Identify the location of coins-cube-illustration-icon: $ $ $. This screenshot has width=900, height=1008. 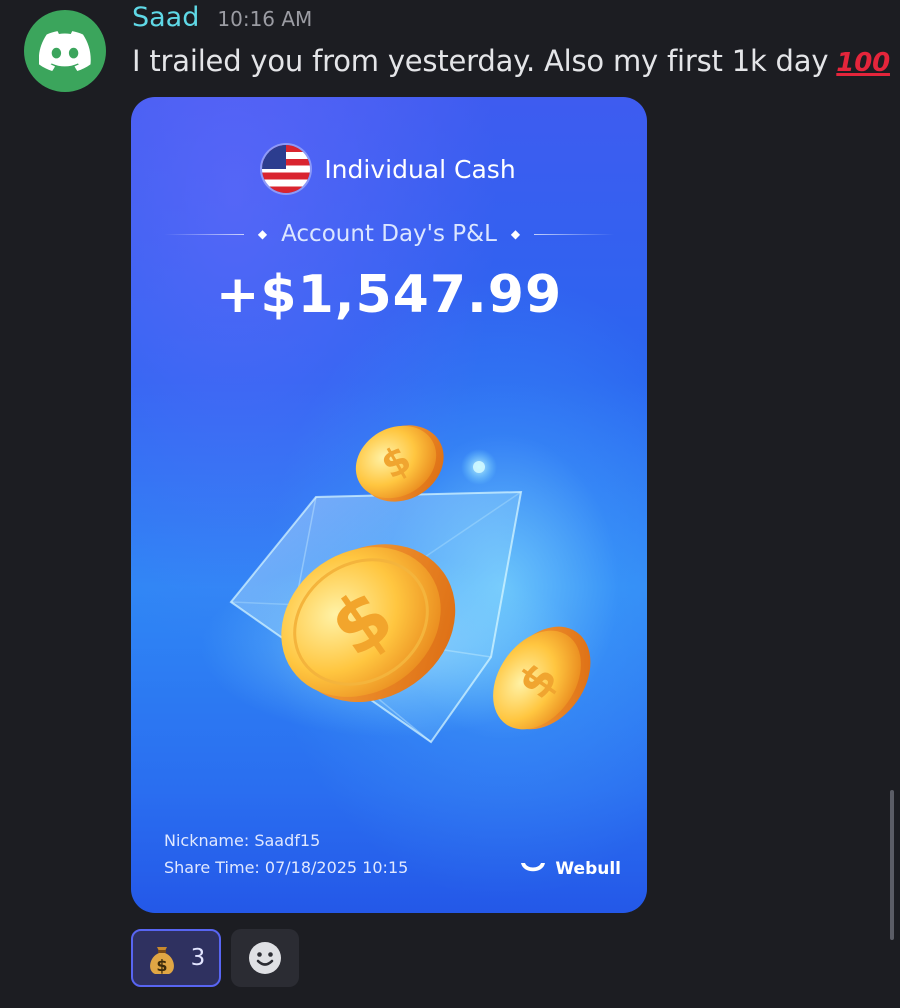
(396, 584).